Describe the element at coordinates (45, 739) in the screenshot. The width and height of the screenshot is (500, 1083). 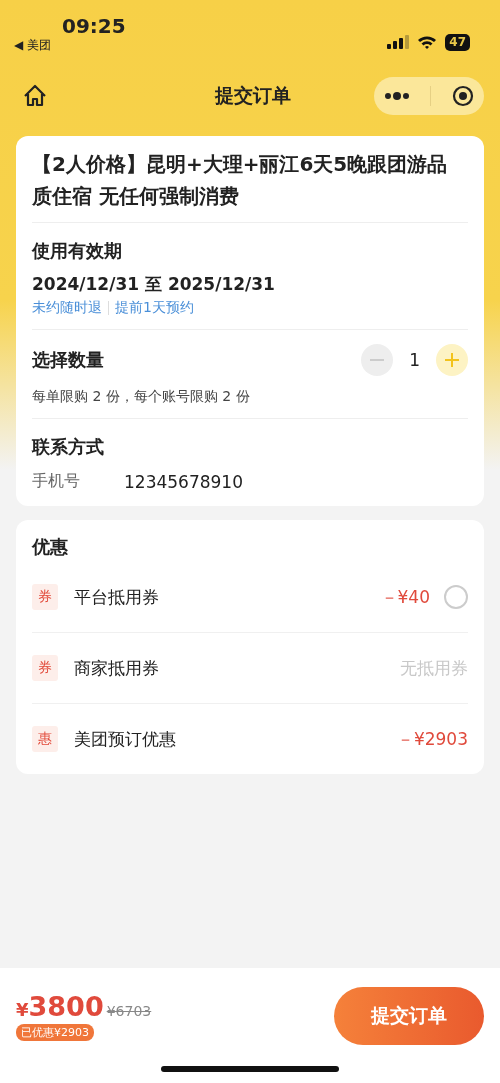
I see `coupon-badge: 惠` at that location.